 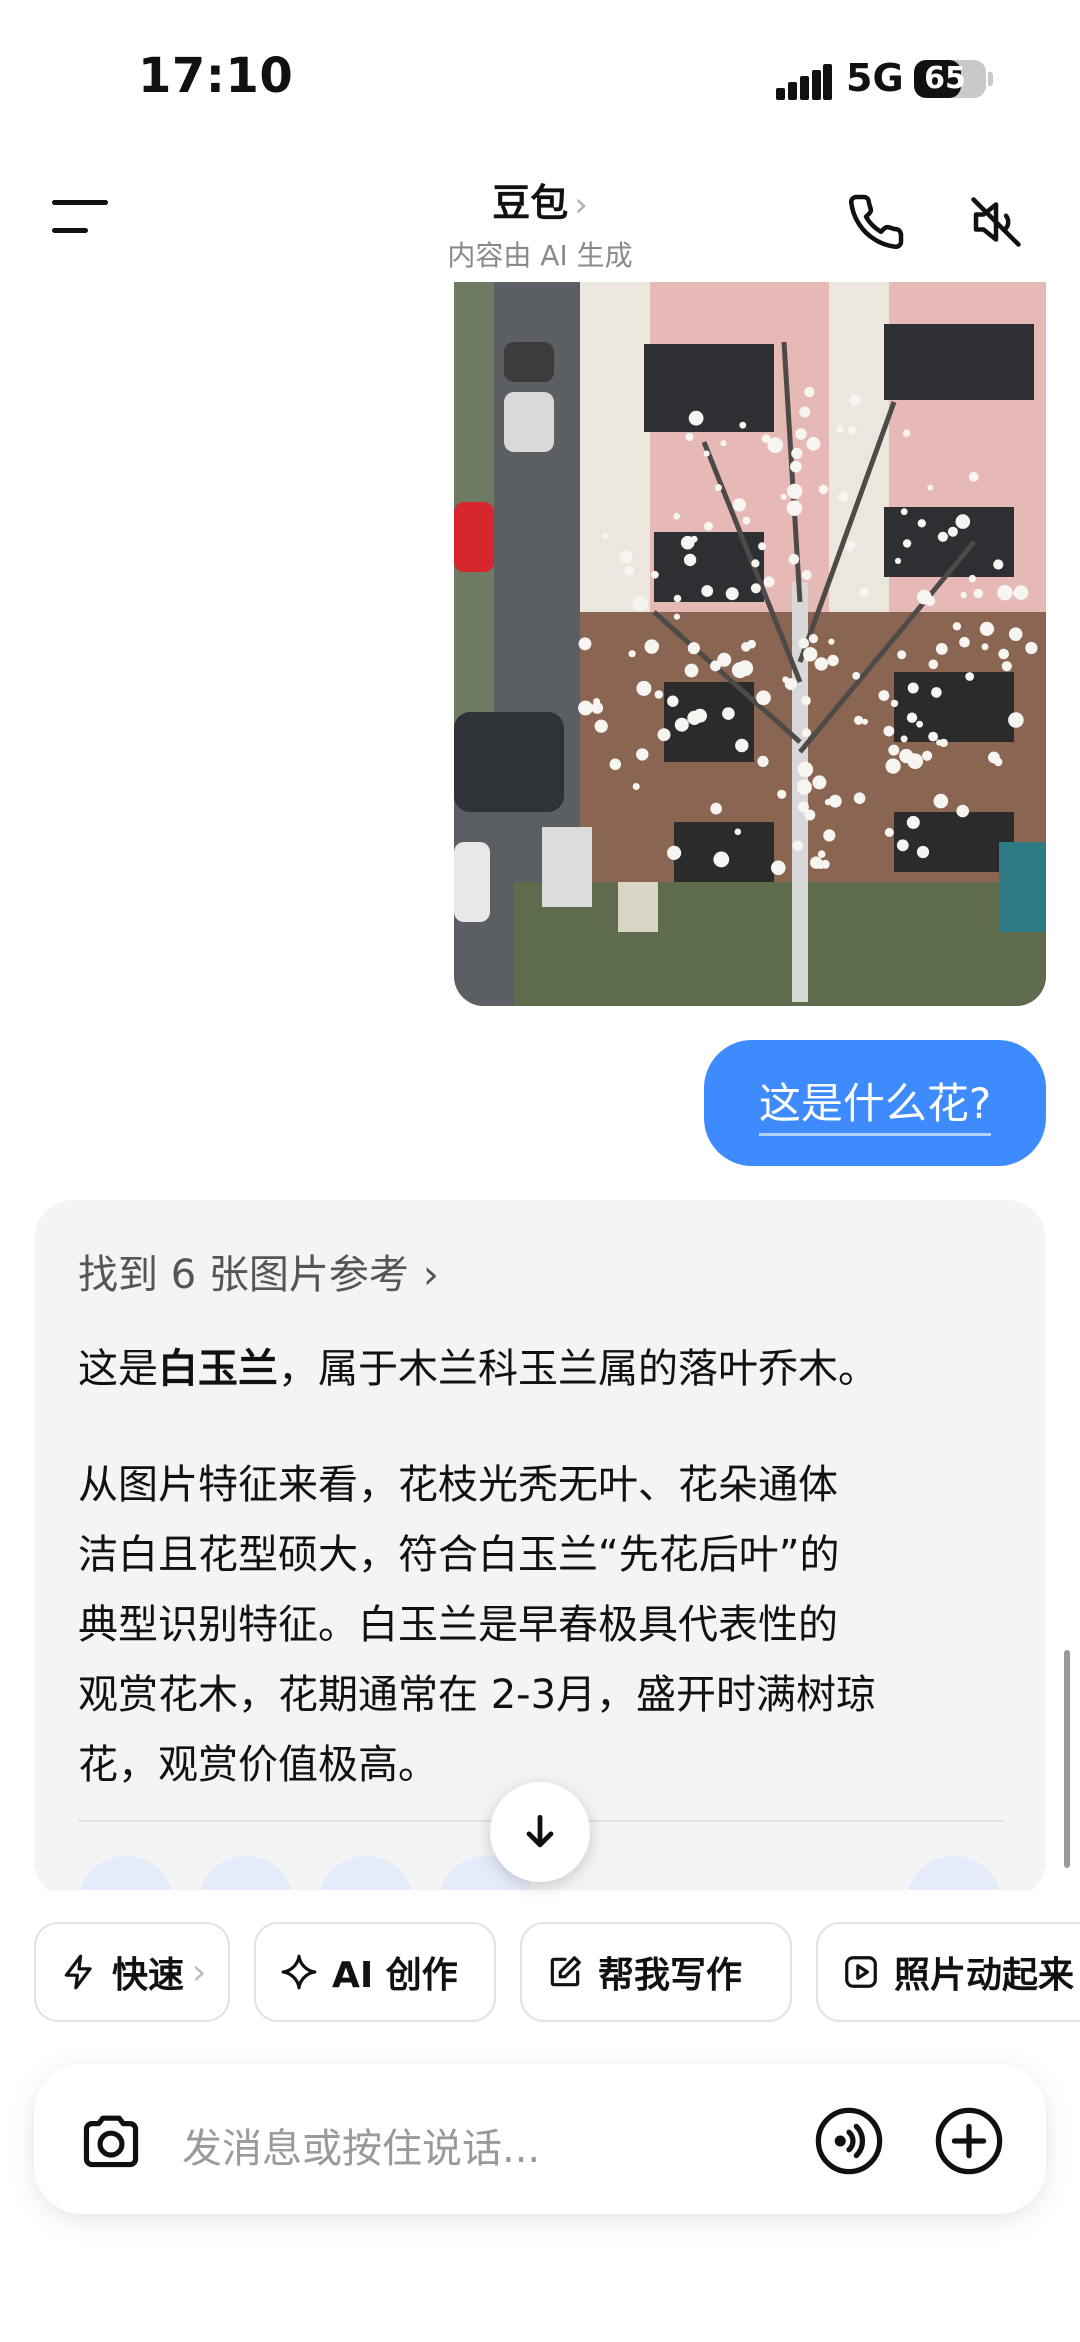 What do you see at coordinates (948, 1972) in the screenshot?
I see `chip-animate-photo: 照片动起来` at bounding box center [948, 1972].